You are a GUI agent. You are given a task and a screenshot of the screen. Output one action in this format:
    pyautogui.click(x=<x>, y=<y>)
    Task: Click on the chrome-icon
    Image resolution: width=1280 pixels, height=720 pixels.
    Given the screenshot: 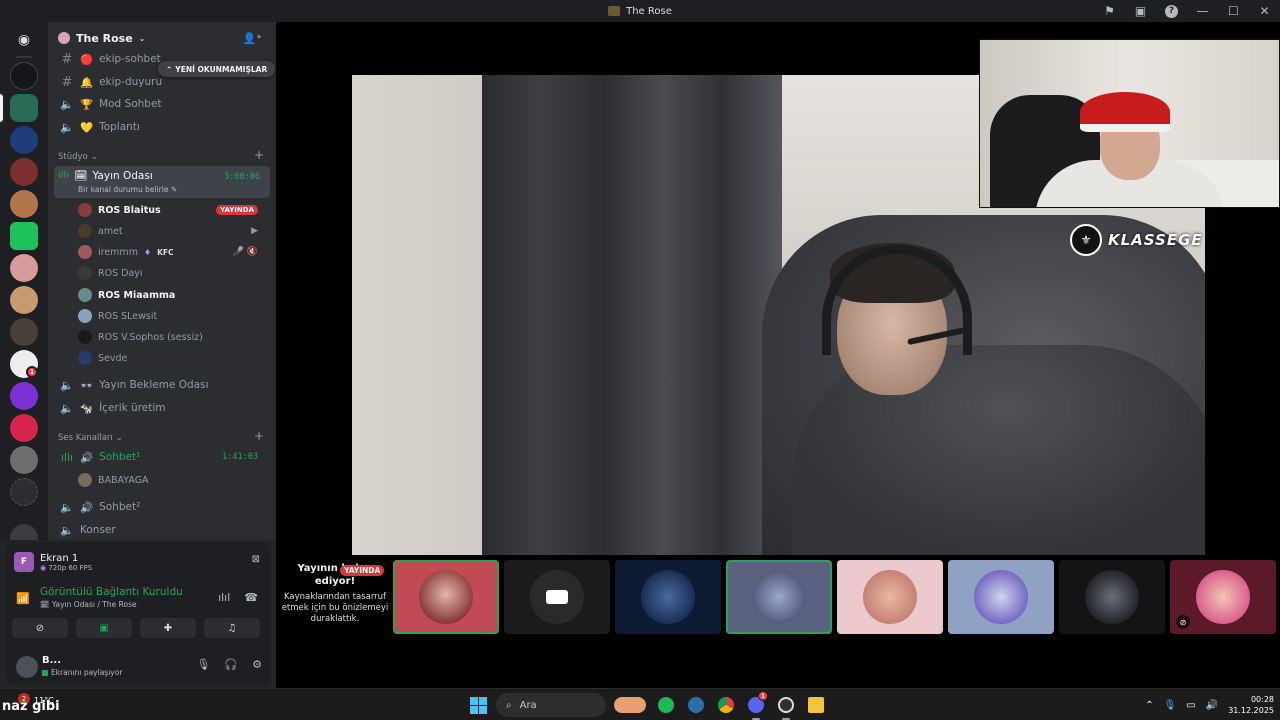 What is the action you would take?
    pyautogui.click(x=726, y=705)
    